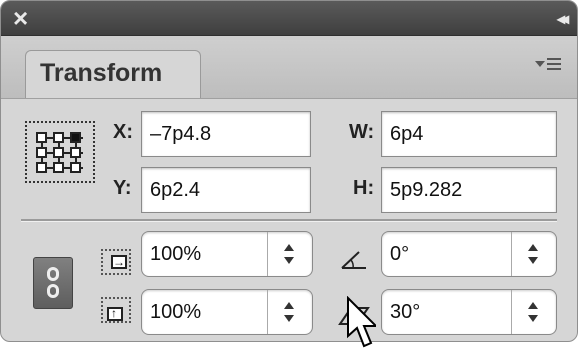 The height and width of the screenshot is (354, 580). Describe the element at coordinates (361, 322) in the screenshot. I see `mouse-pointer-icon` at that location.